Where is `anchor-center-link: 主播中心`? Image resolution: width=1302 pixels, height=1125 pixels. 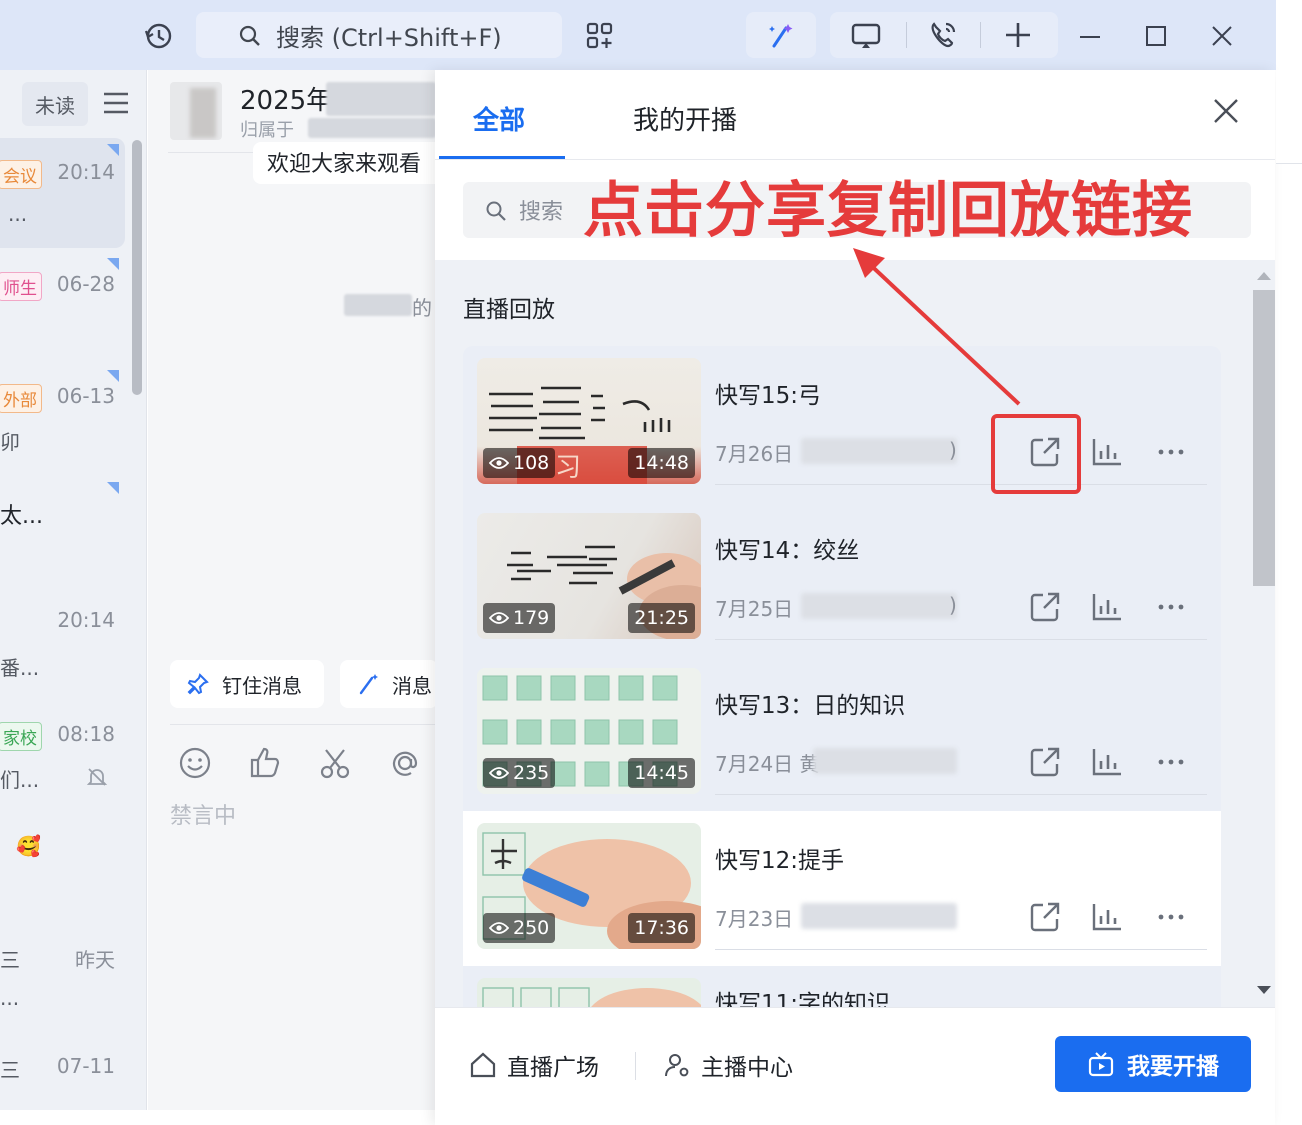
anchor-center-link: 主播中心 is located at coordinates (728, 1065).